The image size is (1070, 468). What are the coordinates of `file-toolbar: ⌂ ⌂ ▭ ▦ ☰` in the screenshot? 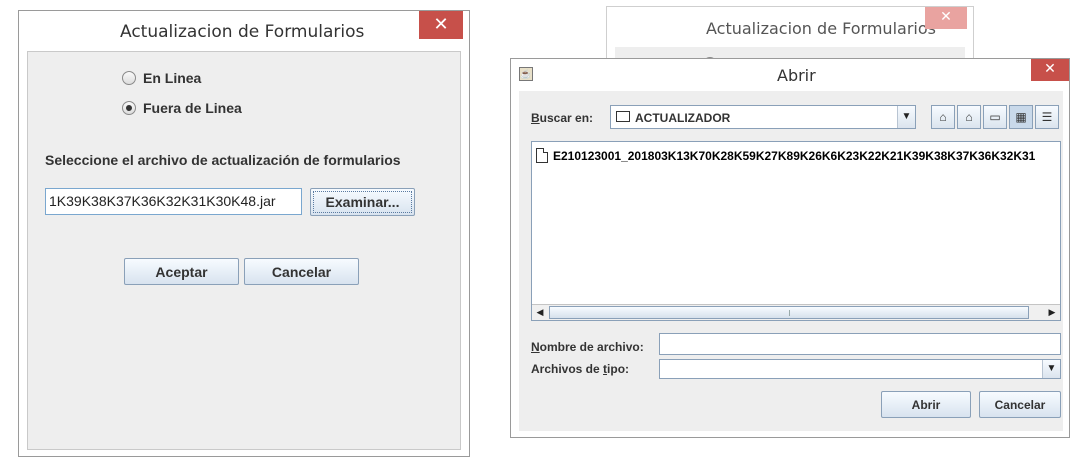 It's located at (996, 117).